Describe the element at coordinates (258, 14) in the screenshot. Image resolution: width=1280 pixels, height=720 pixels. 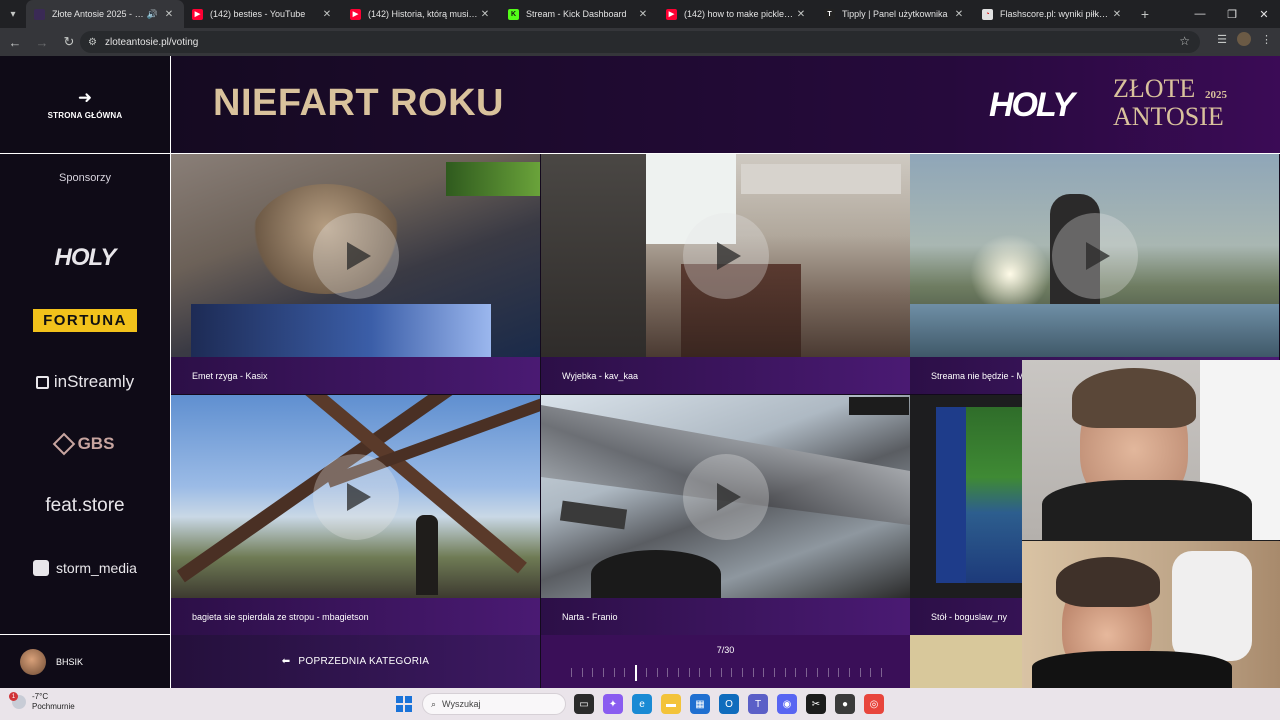
I see `tab-title: (142) besties - YouTube` at that location.